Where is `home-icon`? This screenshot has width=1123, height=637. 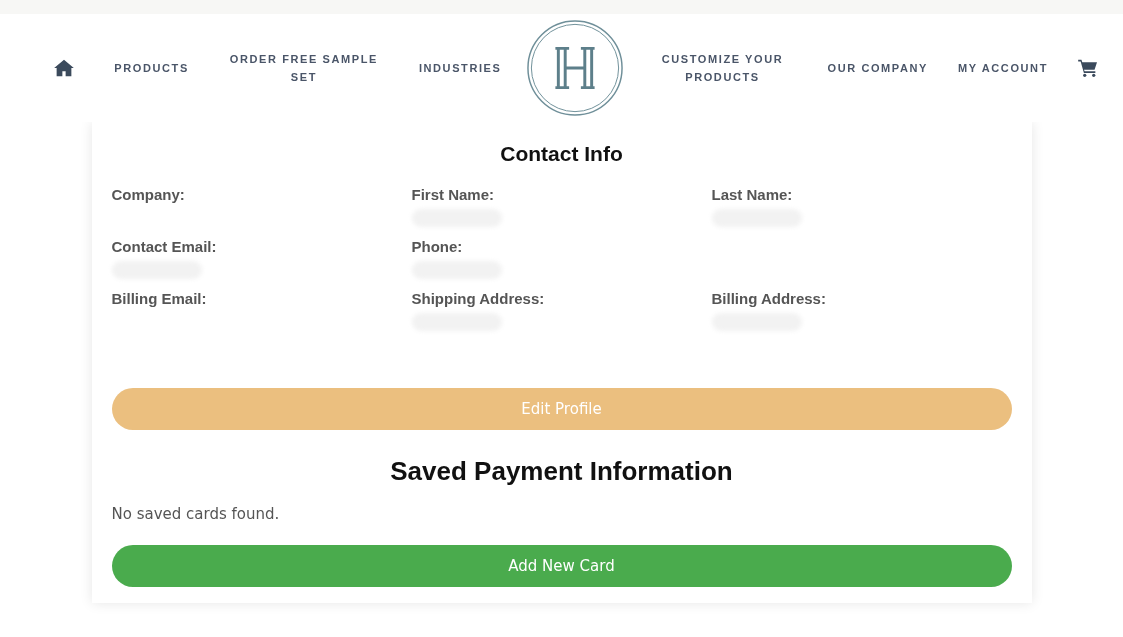 home-icon is located at coordinates (64, 68).